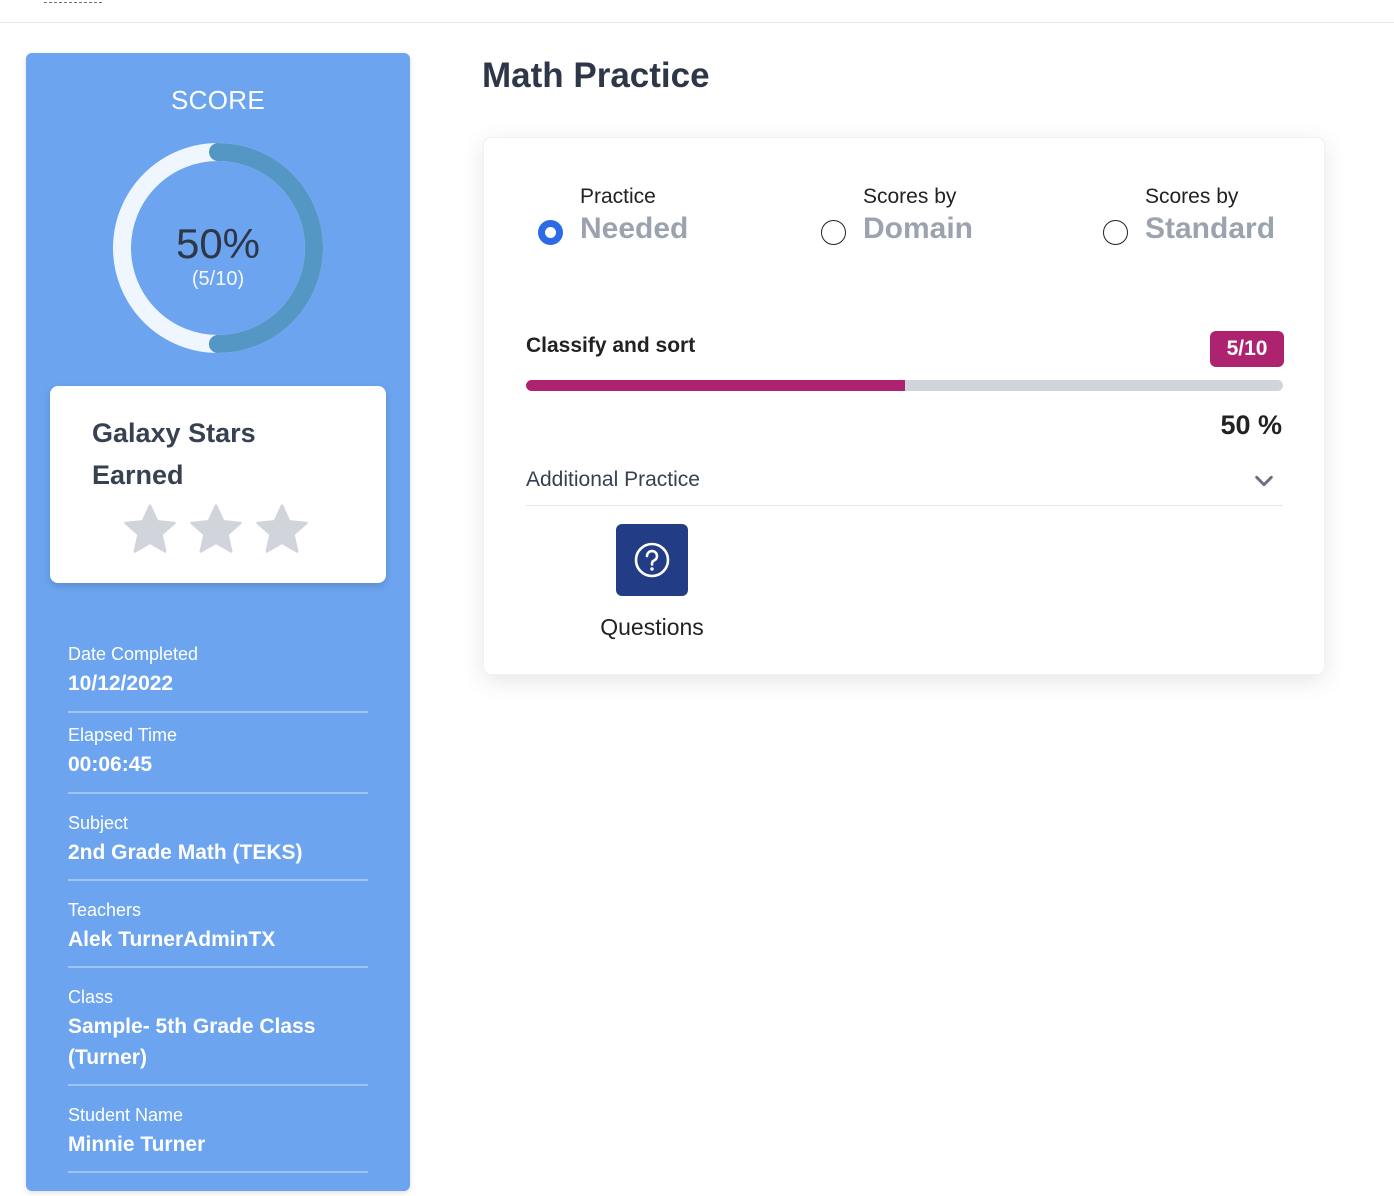  Describe the element at coordinates (73, 2) in the screenshot. I see `dashed-link-underline` at that location.